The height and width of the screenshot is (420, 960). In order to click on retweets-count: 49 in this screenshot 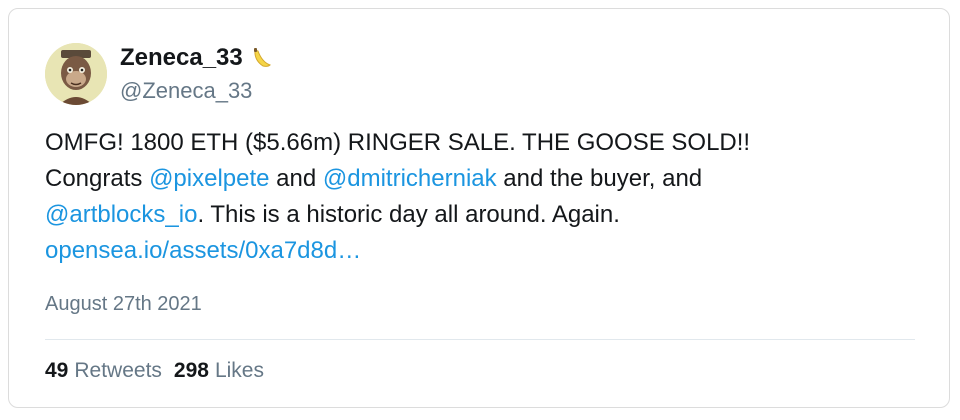, I will do `click(57, 370)`.